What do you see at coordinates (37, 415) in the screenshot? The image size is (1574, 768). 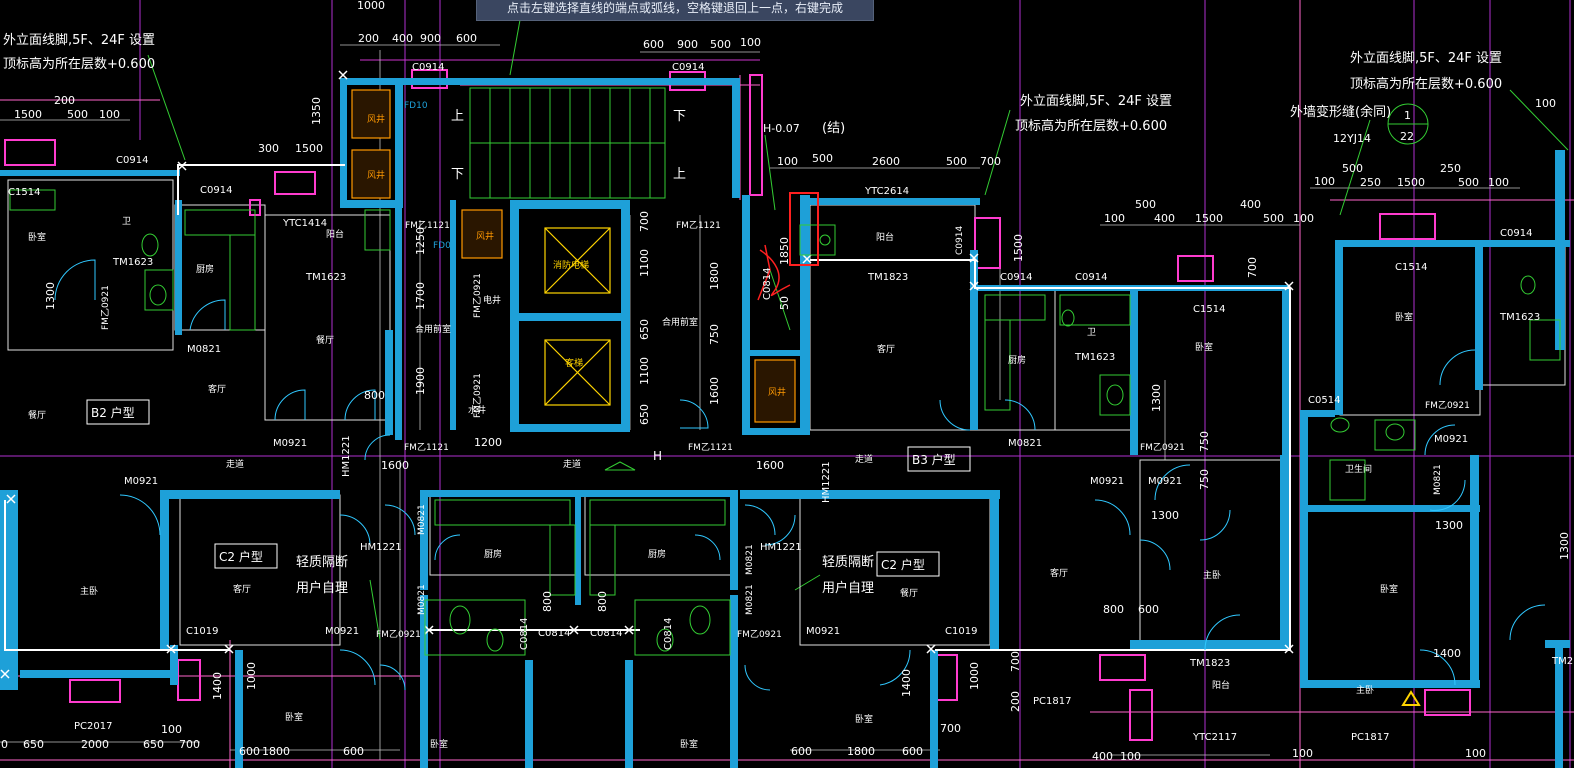 I see `room-dining-far-left: 餐厅` at bounding box center [37, 415].